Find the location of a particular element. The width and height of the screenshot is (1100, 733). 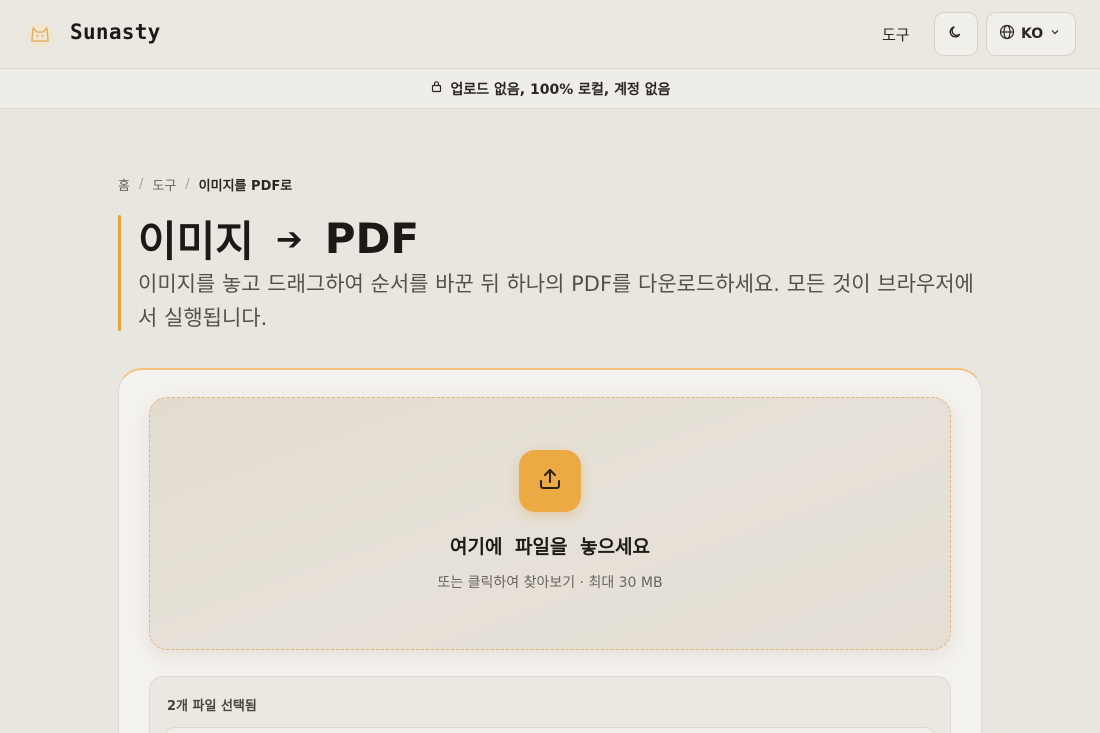

lock-icon is located at coordinates (436, 88).